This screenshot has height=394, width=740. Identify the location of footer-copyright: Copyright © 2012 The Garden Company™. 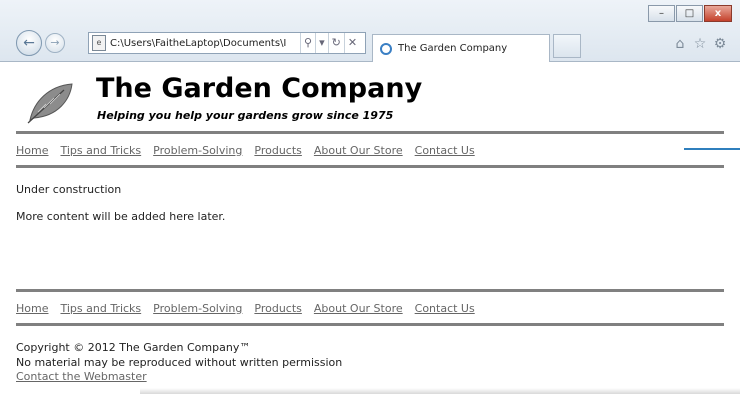
(133, 347).